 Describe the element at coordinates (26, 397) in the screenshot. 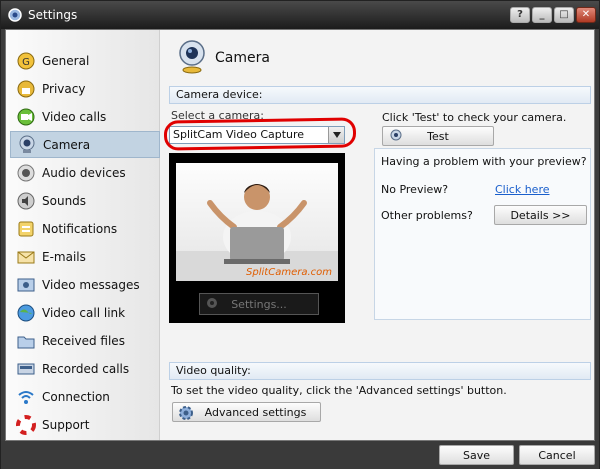

I see `connection-icon` at that location.